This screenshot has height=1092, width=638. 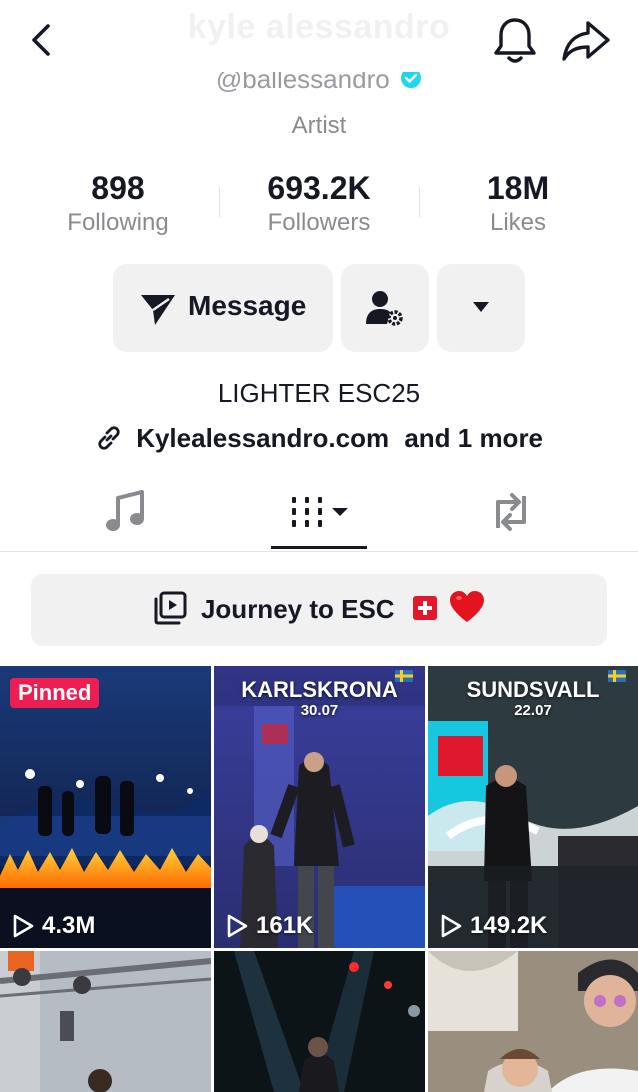 I want to click on profile-tabs, so click(x=319, y=515).